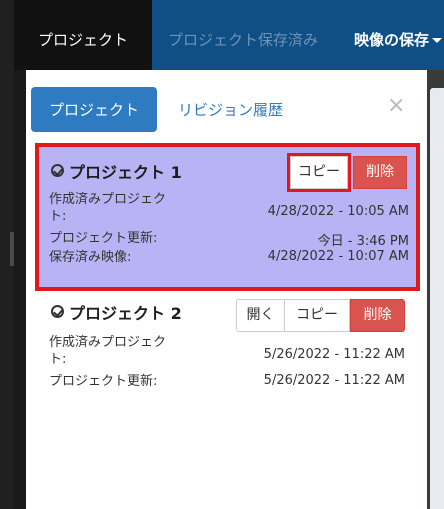 This screenshot has height=509, width=444. Describe the element at coordinates (229, 258) in the screenshot. I see `saved-row: 保存済み映像: 4/28/2022 - 10:07 AM` at that location.